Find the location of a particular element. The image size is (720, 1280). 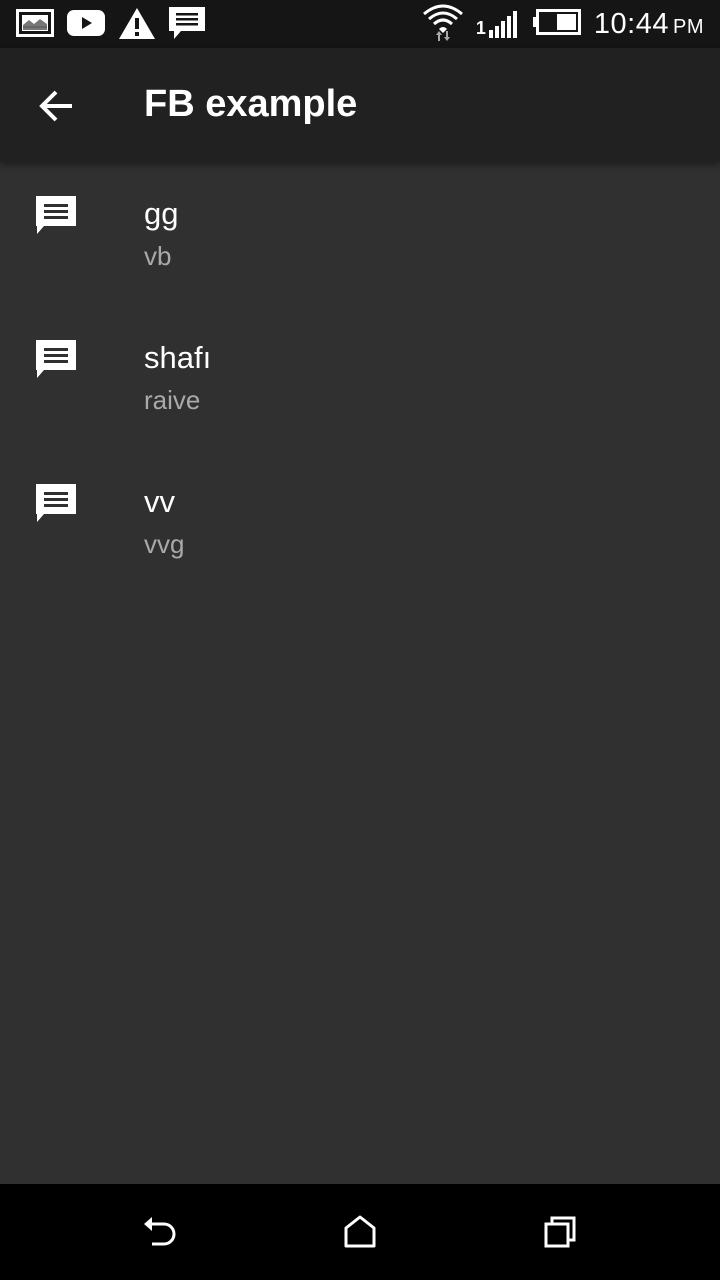

clock-time: 10:44 is located at coordinates (631, 23).